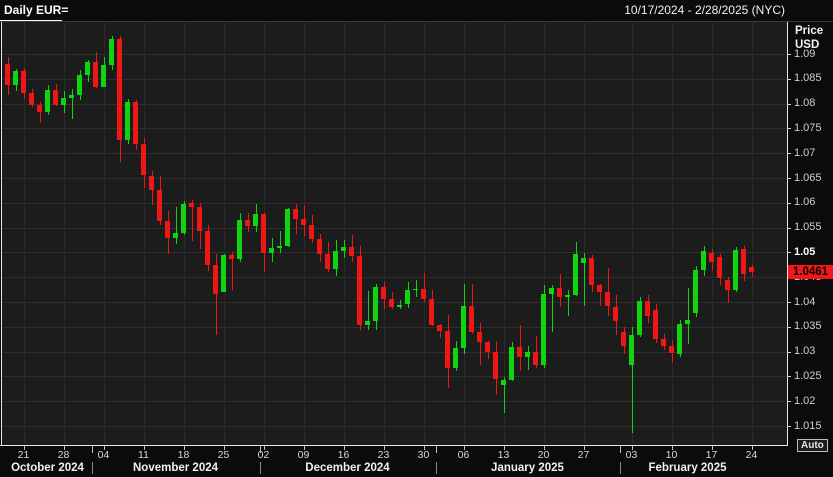 The height and width of the screenshot is (477, 833). Describe the element at coordinates (805, 251) in the screenshot. I see `price-axis-label: 1.05` at that location.